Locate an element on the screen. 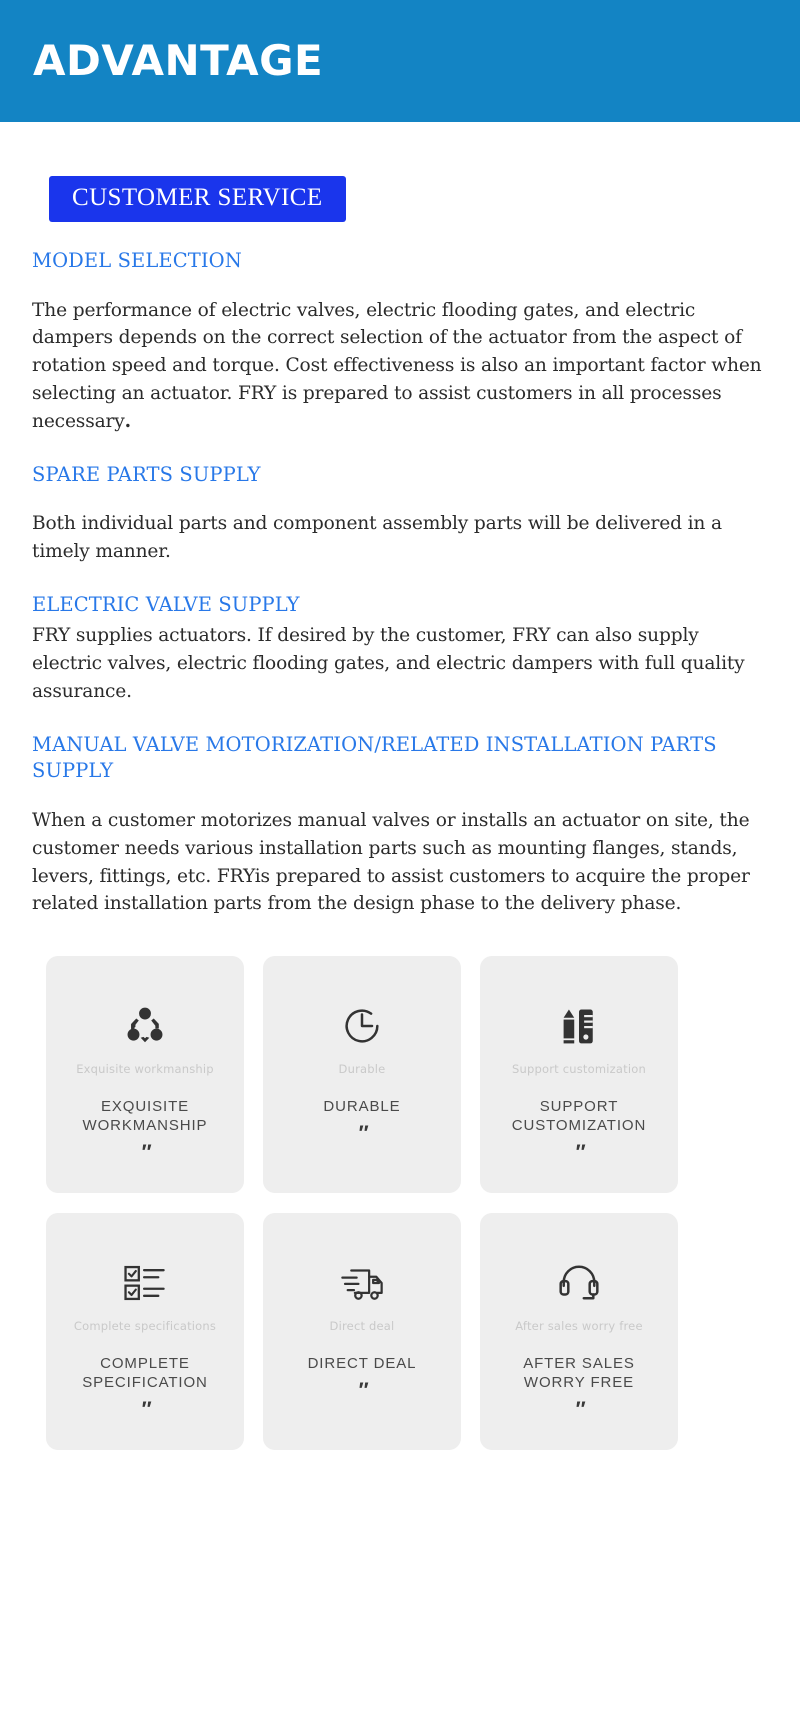 The height and width of the screenshot is (1718, 800). page-banner: ADVANTAGE is located at coordinates (400, 61).